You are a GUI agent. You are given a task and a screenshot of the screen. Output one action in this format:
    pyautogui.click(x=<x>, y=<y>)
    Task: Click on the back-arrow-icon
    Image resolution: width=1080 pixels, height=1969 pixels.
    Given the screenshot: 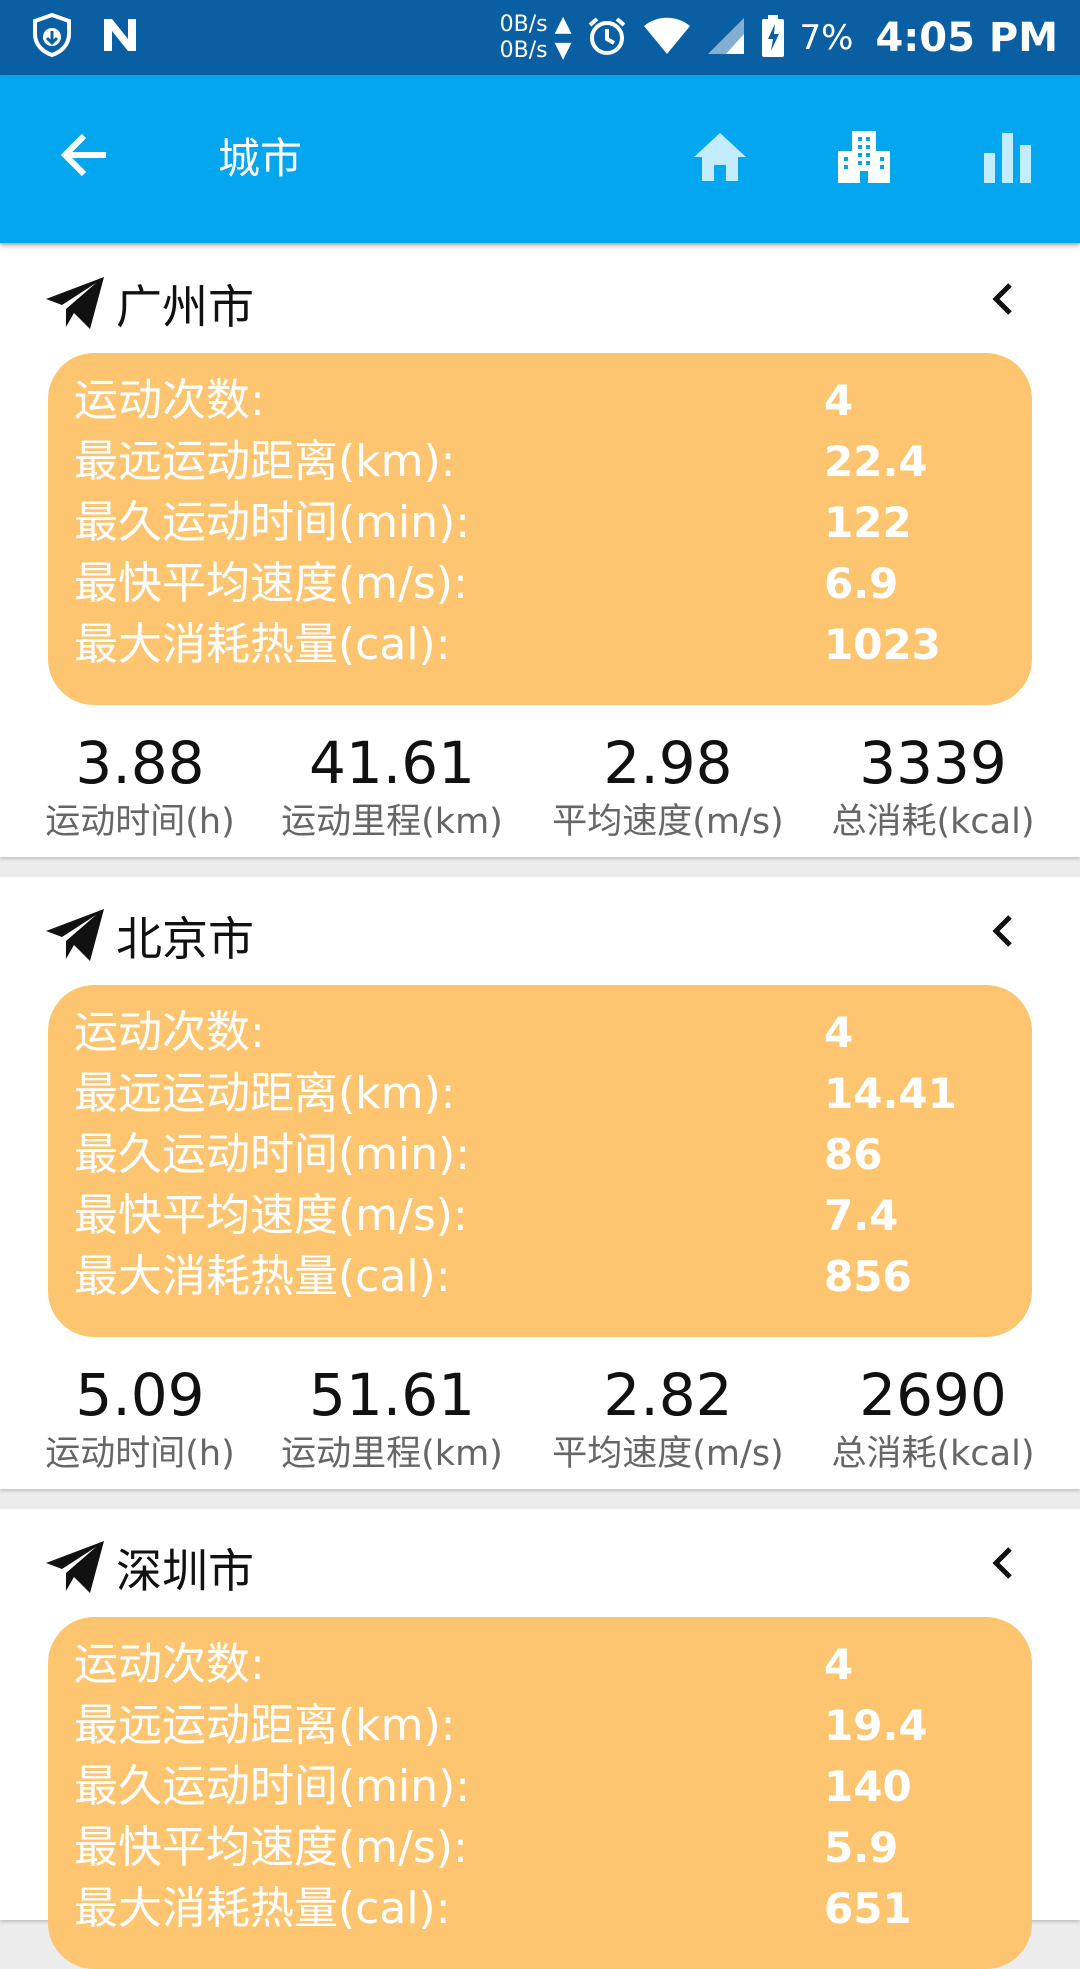 What is the action you would take?
    pyautogui.click(x=84, y=157)
    